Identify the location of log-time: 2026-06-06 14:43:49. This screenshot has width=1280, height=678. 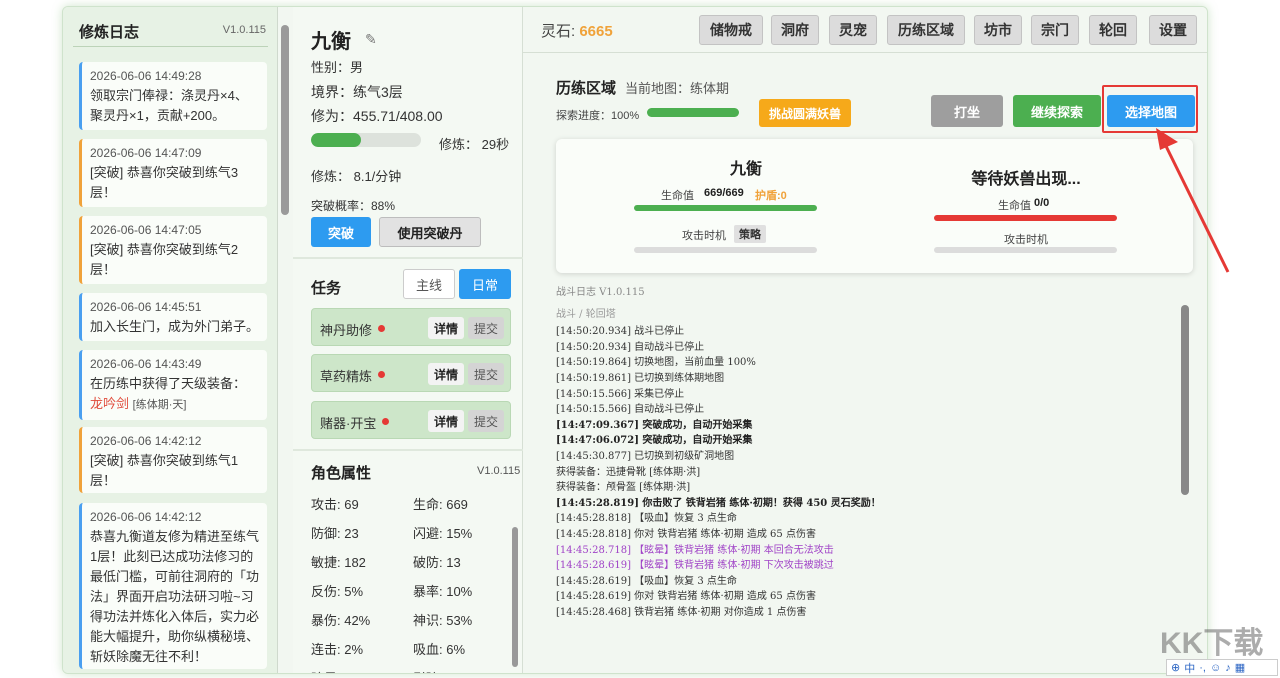
(146, 364).